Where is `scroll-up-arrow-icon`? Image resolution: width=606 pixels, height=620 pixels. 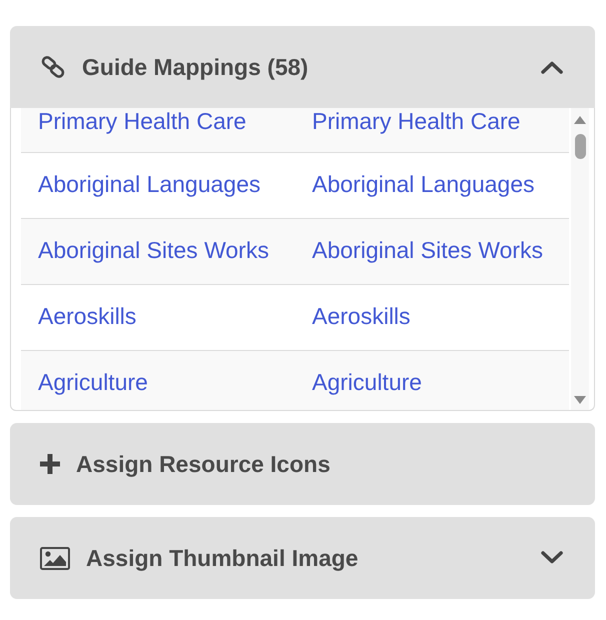 scroll-up-arrow-icon is located at coordinates (580, 120).